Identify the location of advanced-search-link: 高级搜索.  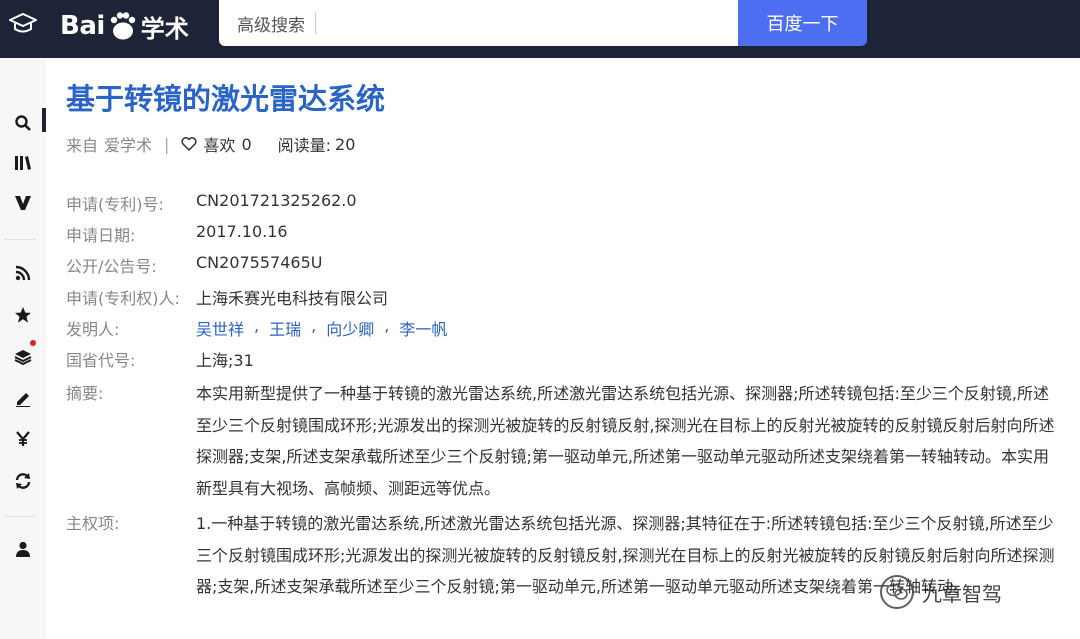
(267, 23).